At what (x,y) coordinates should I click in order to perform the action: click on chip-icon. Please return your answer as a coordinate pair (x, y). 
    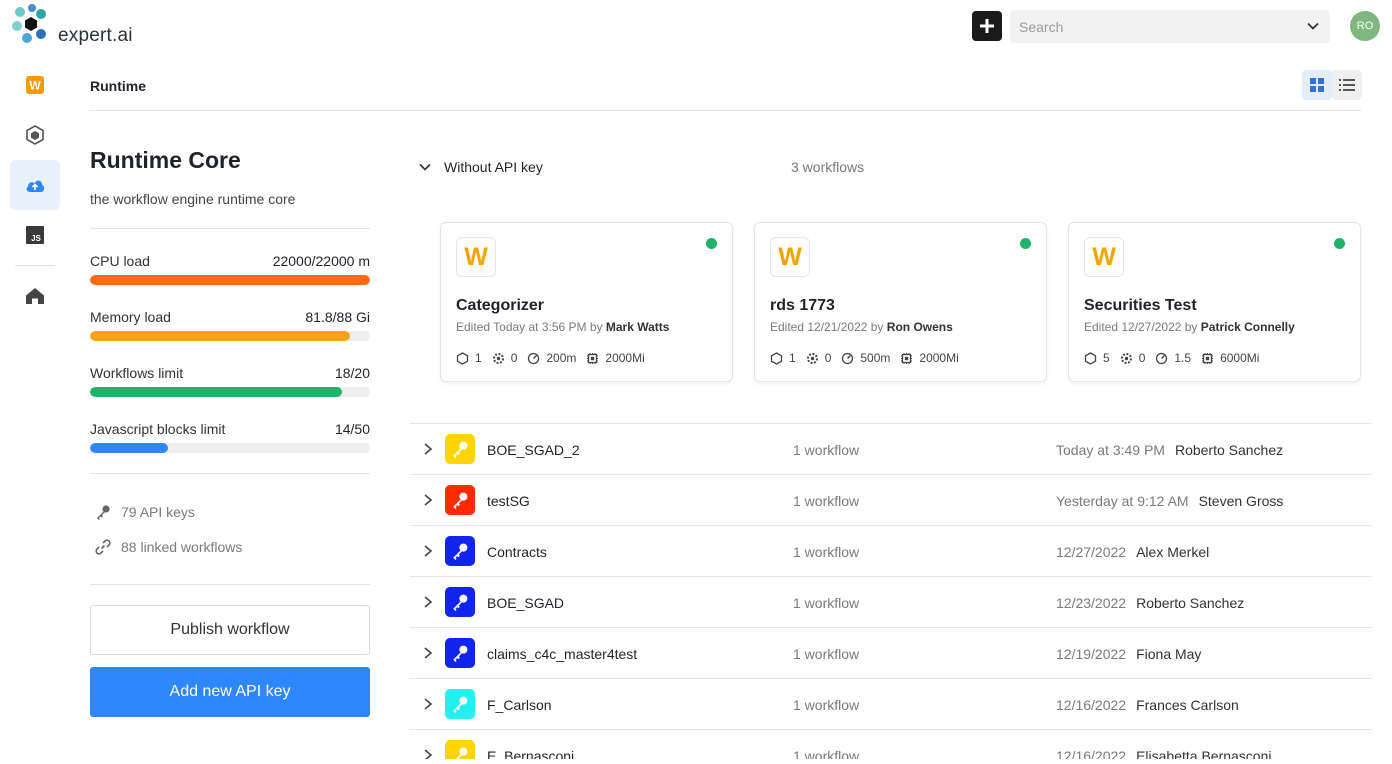
    Looking at the image, I should click on (1208, 358).